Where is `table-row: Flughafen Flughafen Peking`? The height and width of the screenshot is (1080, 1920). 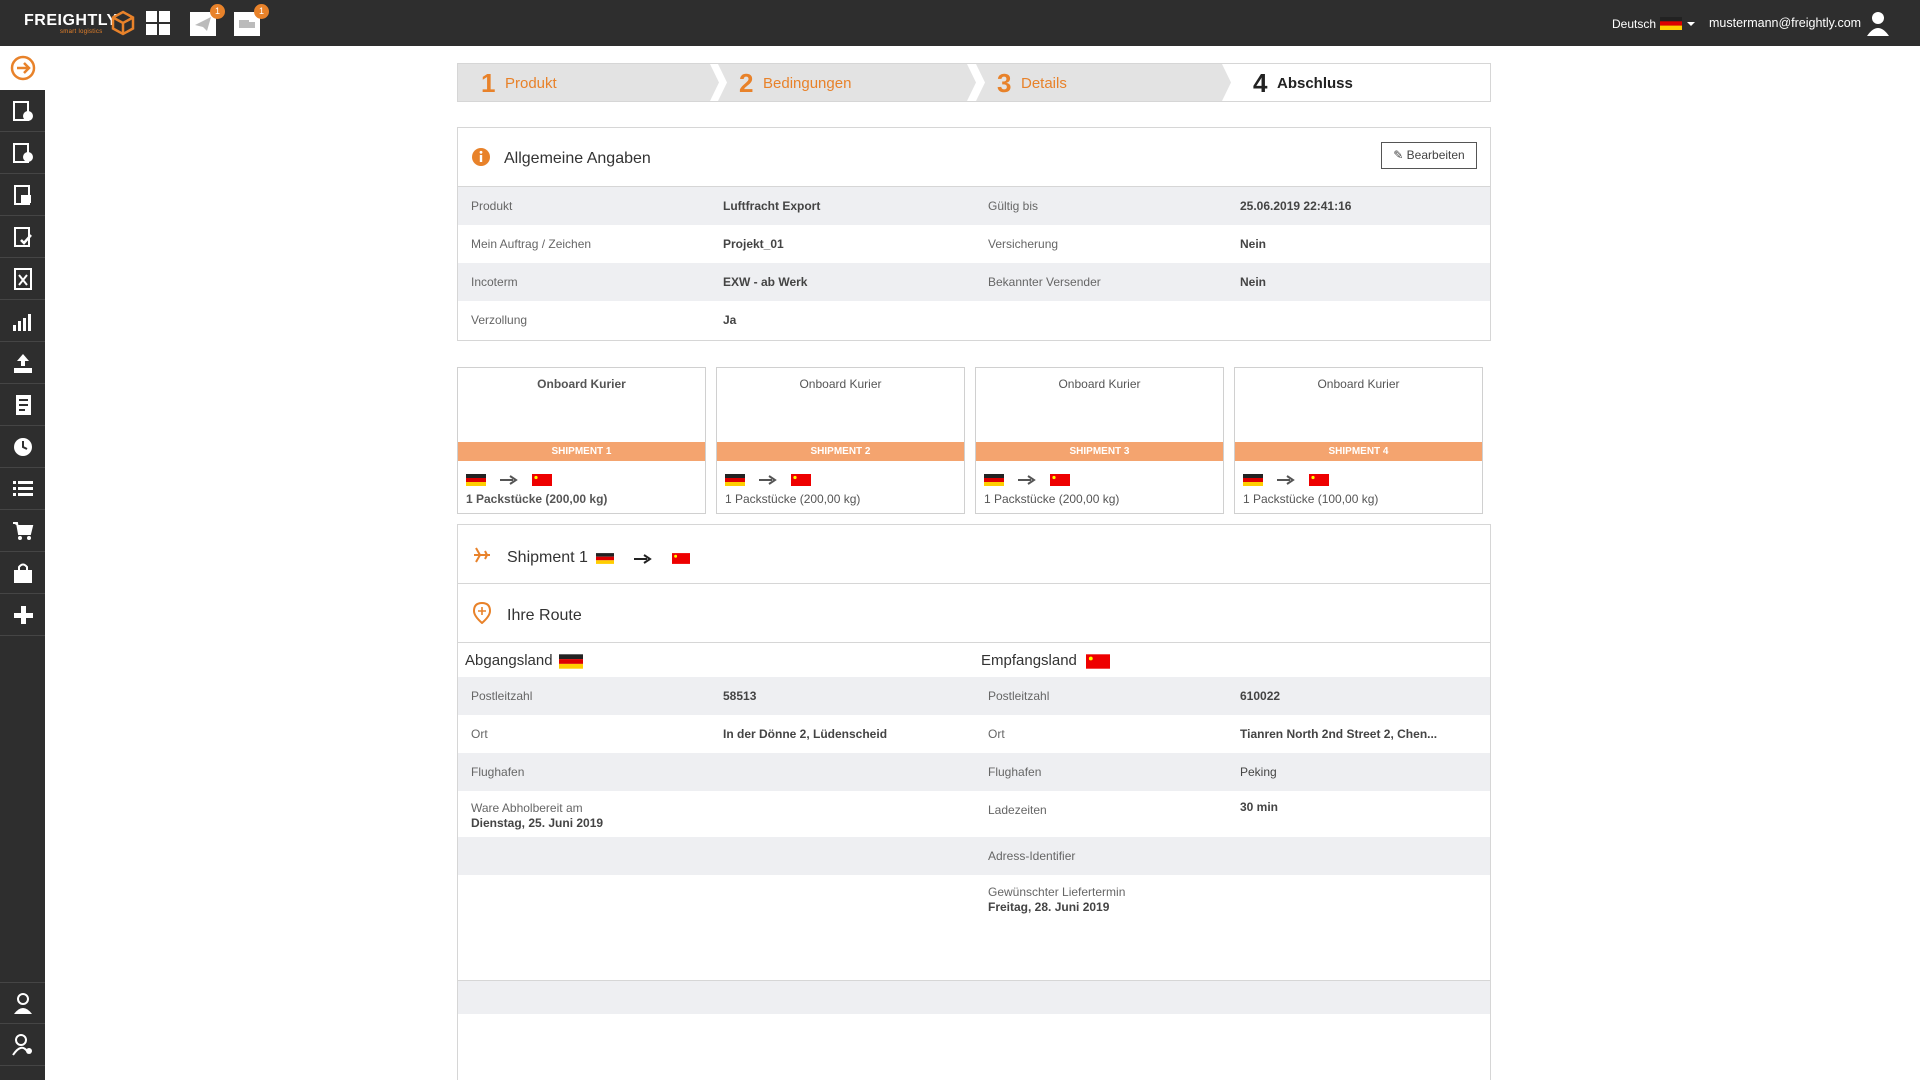 table-row: Flughafen Flughafen Peking is located at coordinates (974, 772).